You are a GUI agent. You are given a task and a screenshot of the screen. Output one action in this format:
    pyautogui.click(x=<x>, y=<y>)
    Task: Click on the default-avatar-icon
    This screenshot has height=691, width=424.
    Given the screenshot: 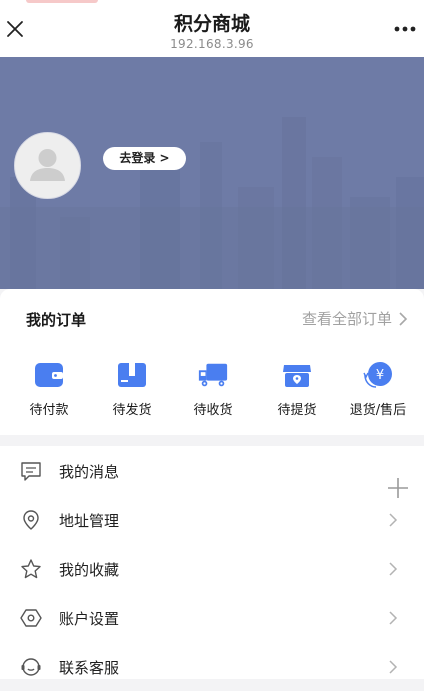 What is the action you would take?
    pyautogui.click(x=47, y=165)
    